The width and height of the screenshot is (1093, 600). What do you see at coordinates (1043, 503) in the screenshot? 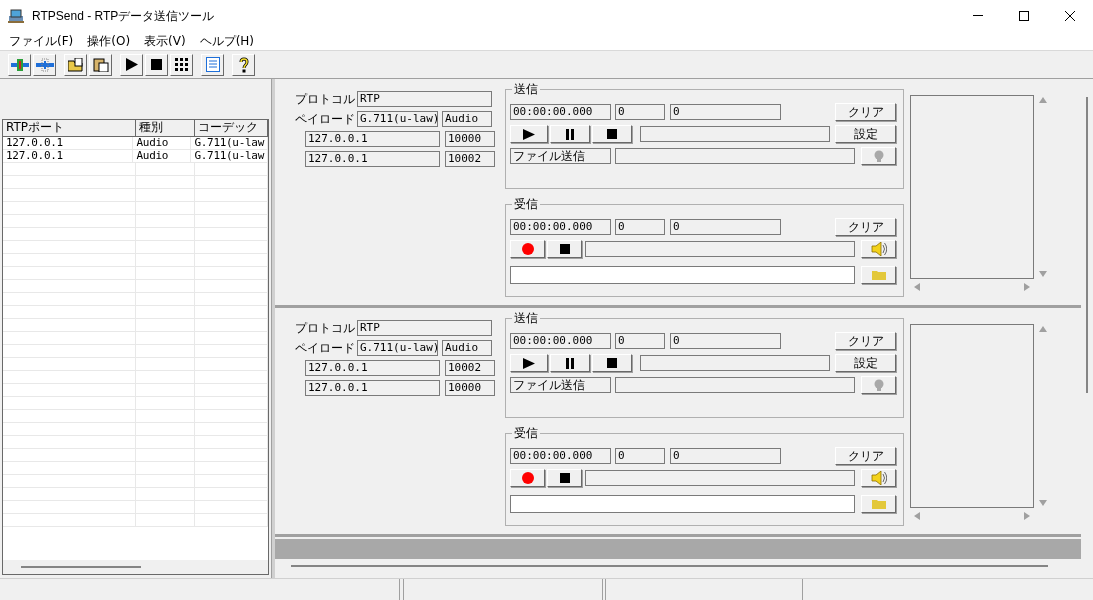
I see `down-arrow-icon` at bounding box center [1043, 503].